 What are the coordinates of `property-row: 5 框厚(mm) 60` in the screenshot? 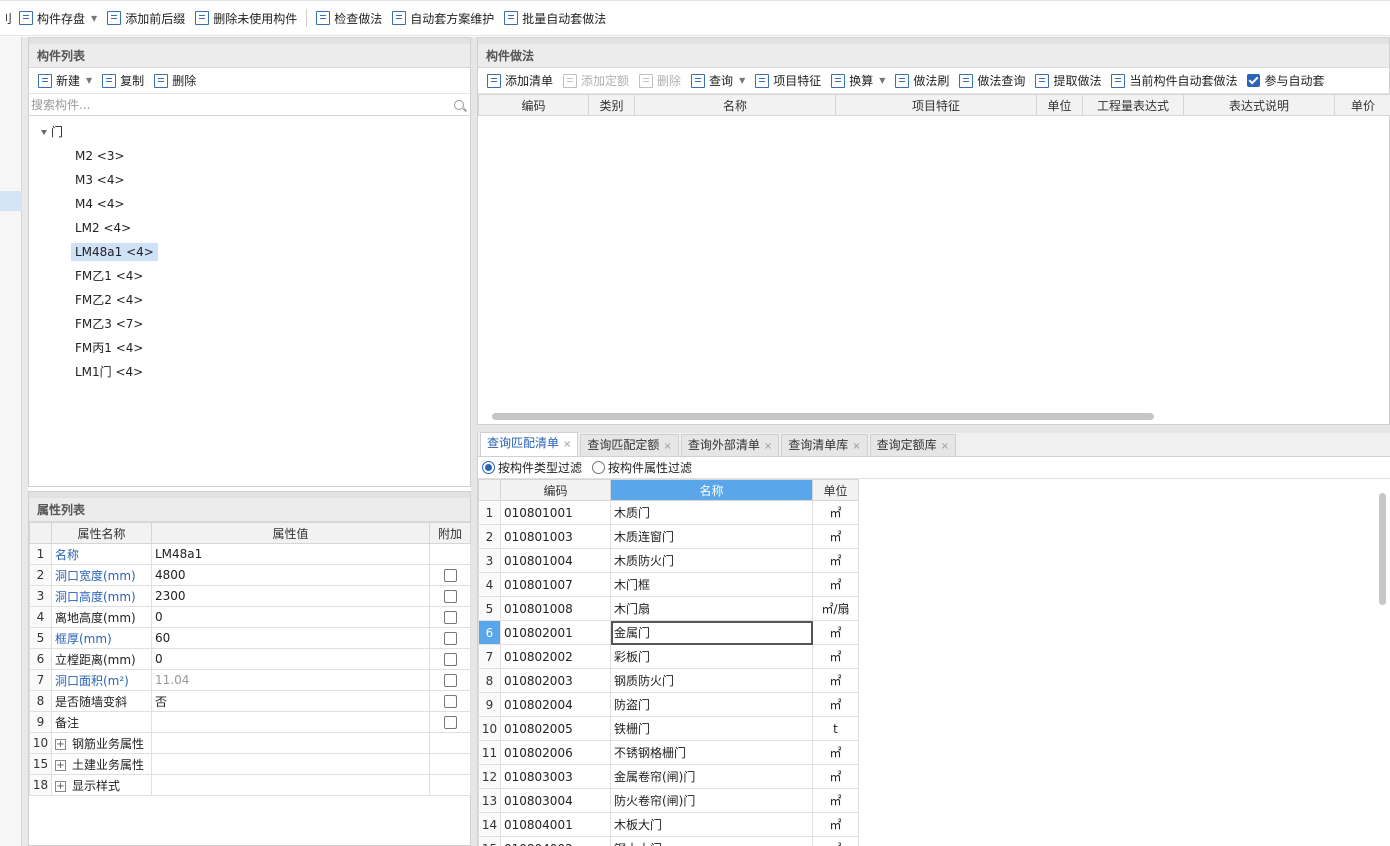 It's located at (250, 638).